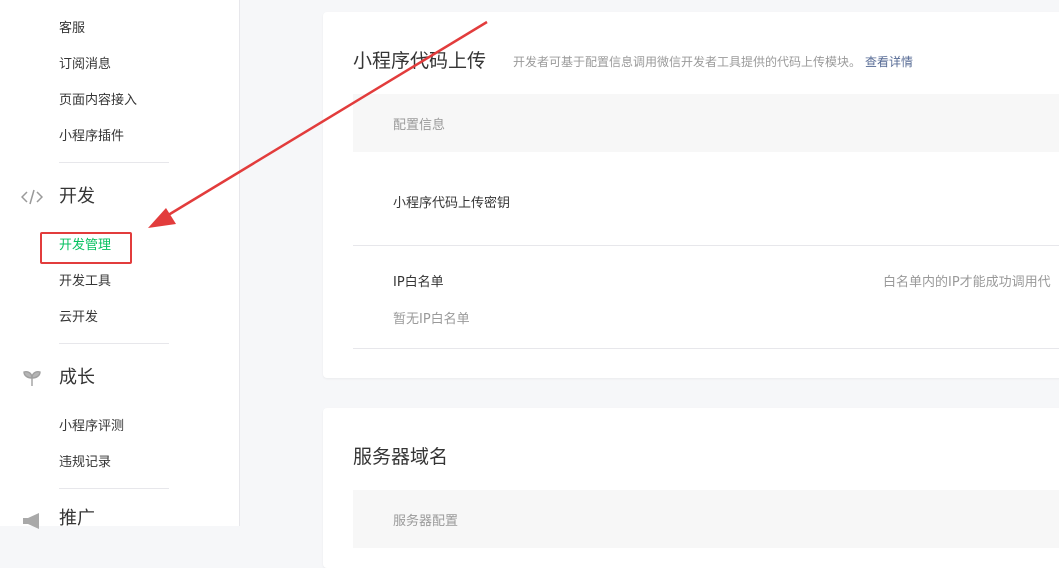 The image size is (1059, 568). I want to click on ip-whitelist-empty: 暂无IP白名单, so click(431, 319).